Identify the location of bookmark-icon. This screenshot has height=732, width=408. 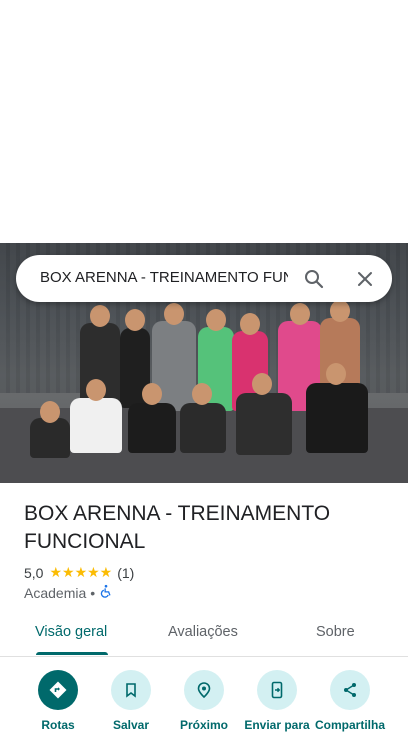
(131, 690).